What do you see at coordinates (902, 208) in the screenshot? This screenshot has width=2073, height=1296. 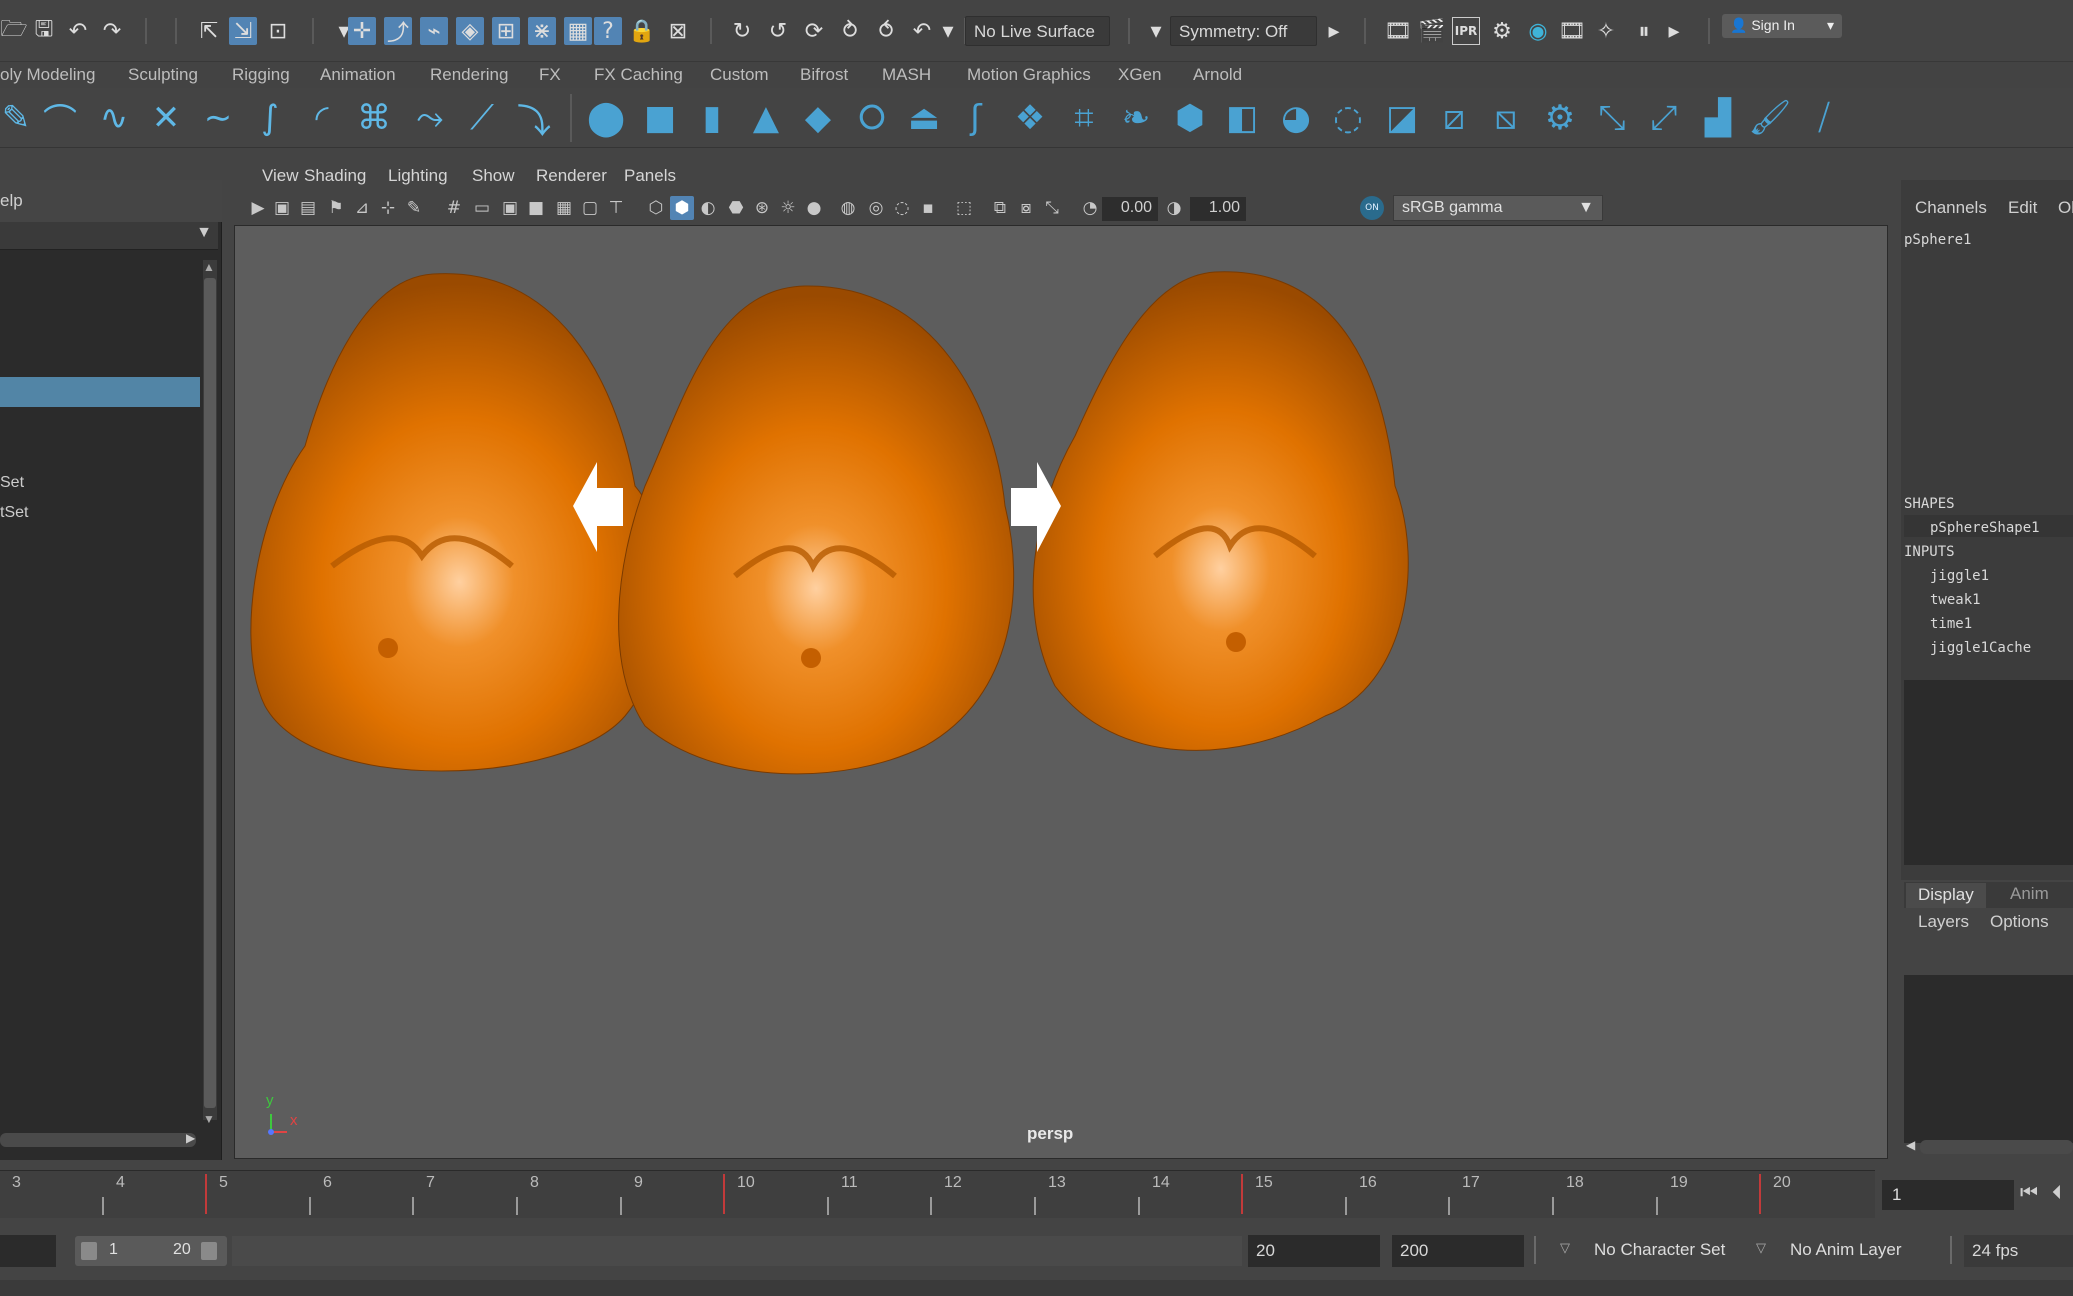 I see `depth-of-field-icon: ◌` at bounding box center [902, 208].